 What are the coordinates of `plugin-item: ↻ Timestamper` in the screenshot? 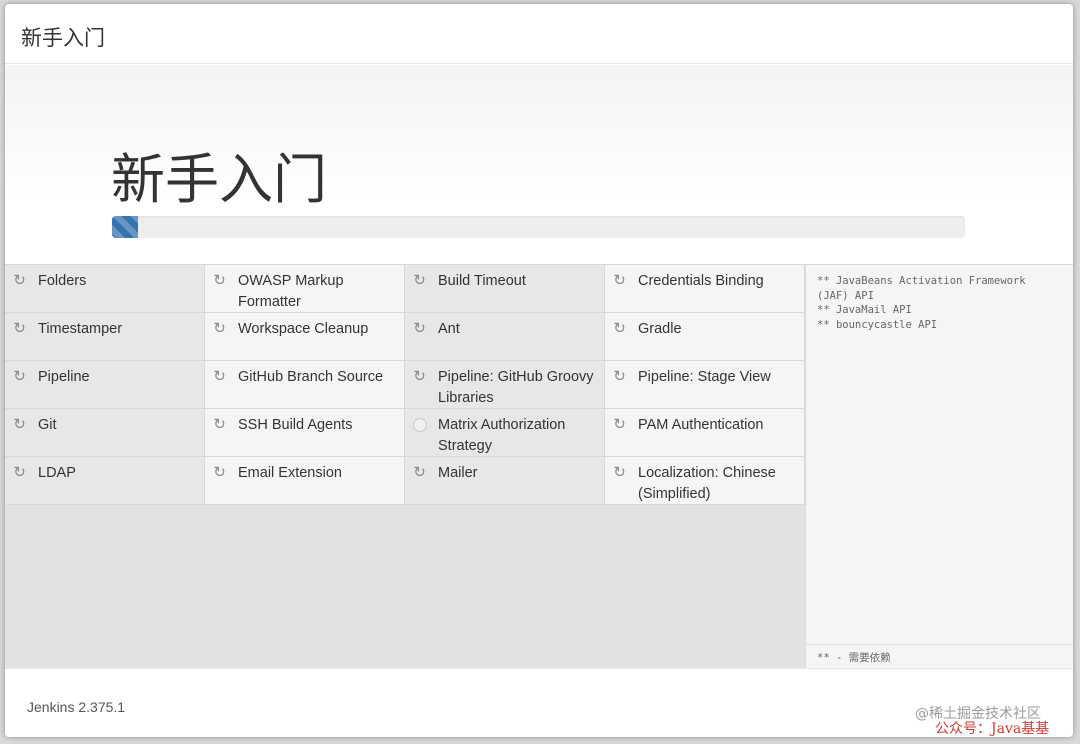 It's located at (105, 337).